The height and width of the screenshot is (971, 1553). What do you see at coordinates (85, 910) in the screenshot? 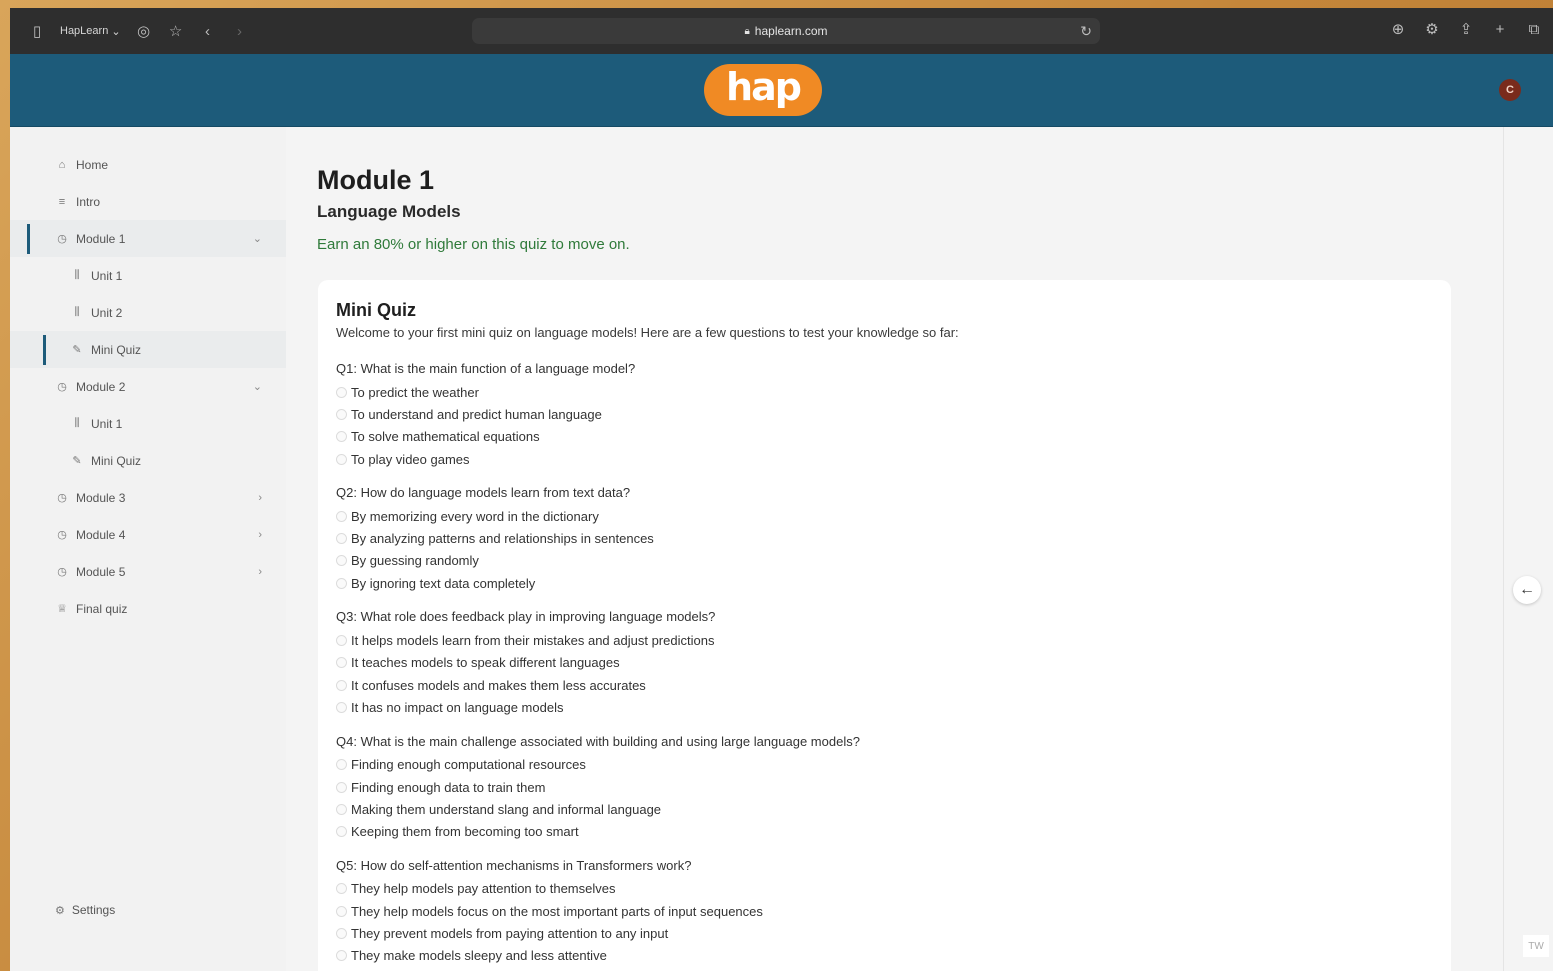
I see `sidebar-item-settings: ⚙ Settings` at bounding box center [85, 910].